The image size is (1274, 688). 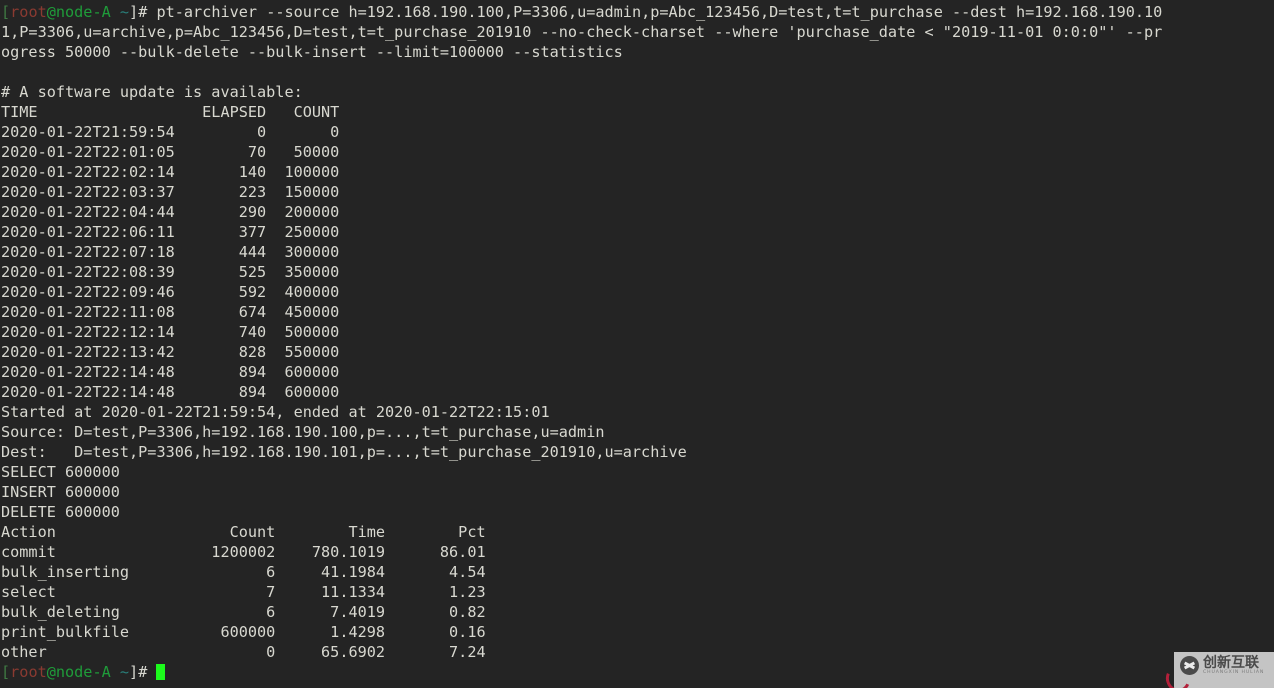 What do you see at coordinates (243, 572) in the screenshot?
I see `action-table-row: bulk_inserting 6 41.1984 4.54` at bounding box center [243, 572].